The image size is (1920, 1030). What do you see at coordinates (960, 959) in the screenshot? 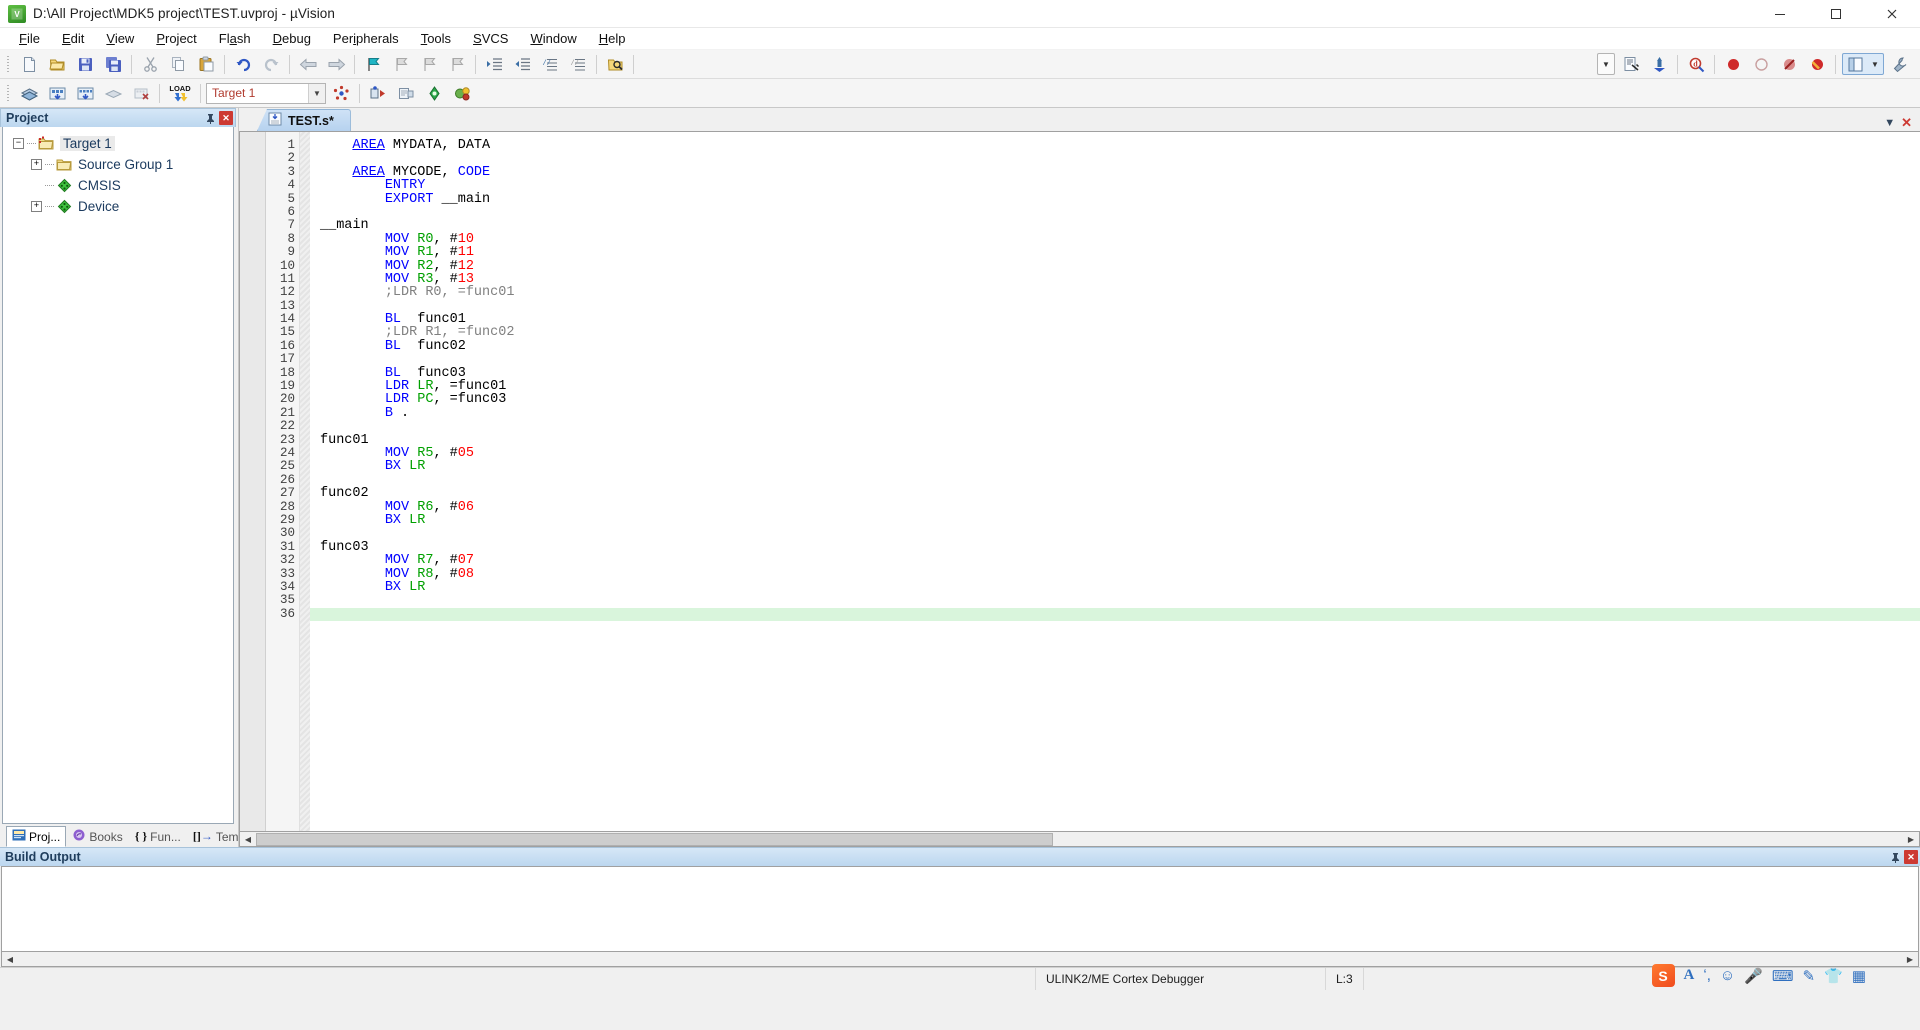
I see `build-output-hscrollbar: ◀ ▶` at bounding box center [960, 959].